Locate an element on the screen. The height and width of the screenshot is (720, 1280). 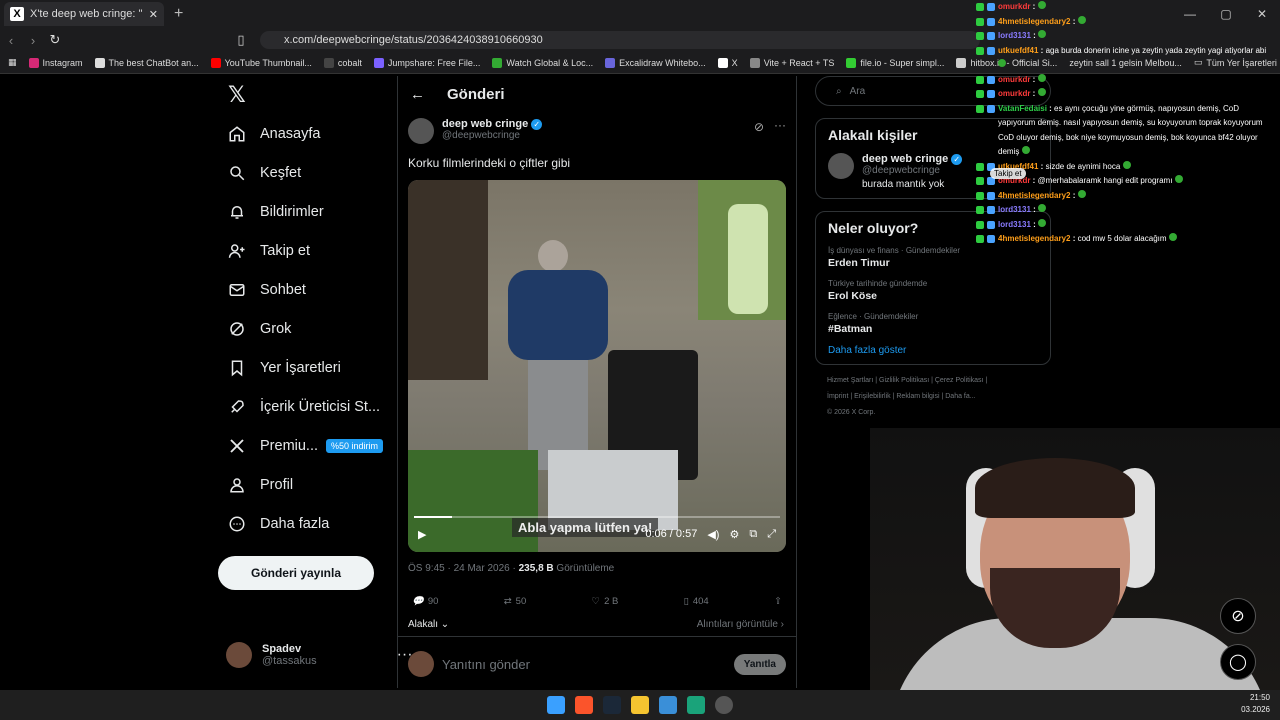
post-button: Gönderi yayınla is located at coordinates (296, 573).